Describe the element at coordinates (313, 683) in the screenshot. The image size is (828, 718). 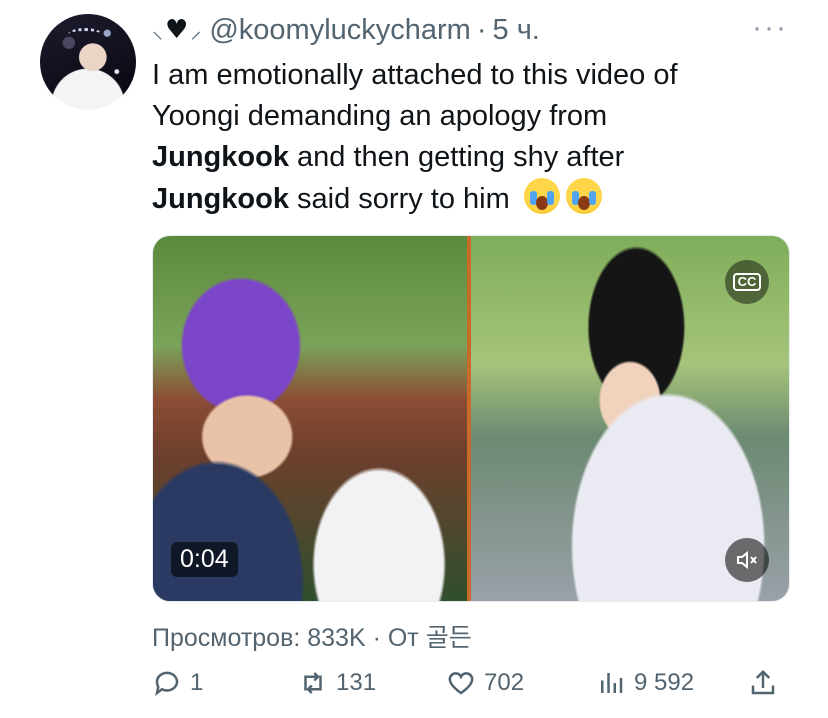
I see `retweet-icon` at that location.